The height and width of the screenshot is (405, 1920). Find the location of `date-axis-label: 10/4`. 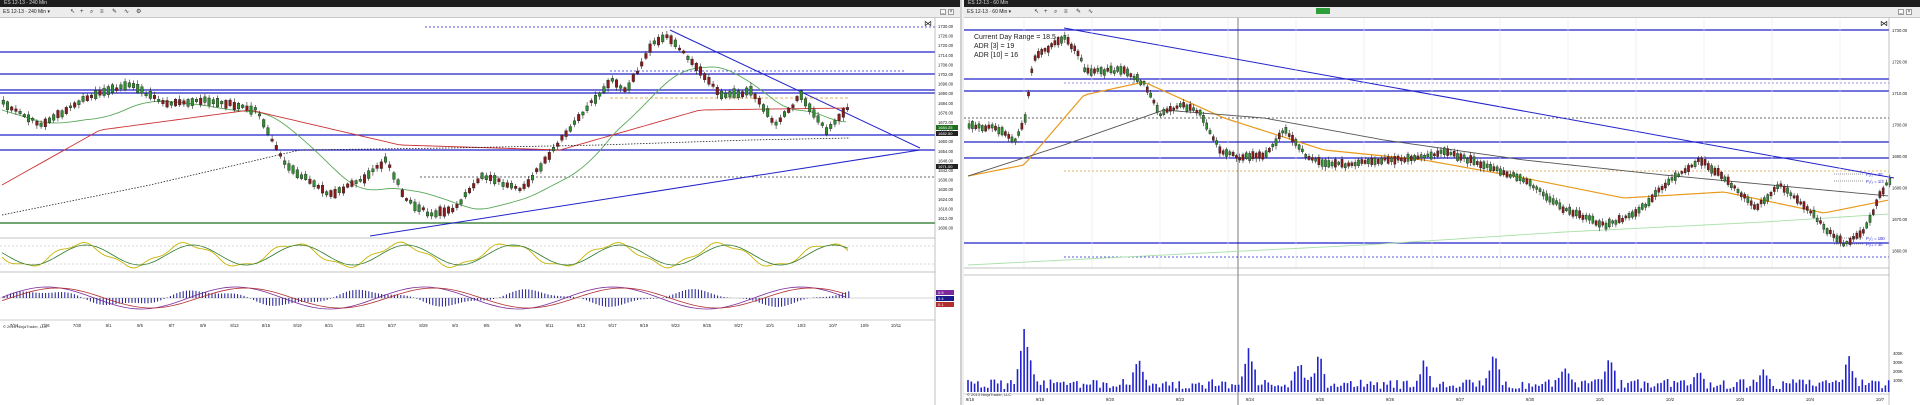

date-axis-label: 10/4 is located at coordinates (1810, 399).